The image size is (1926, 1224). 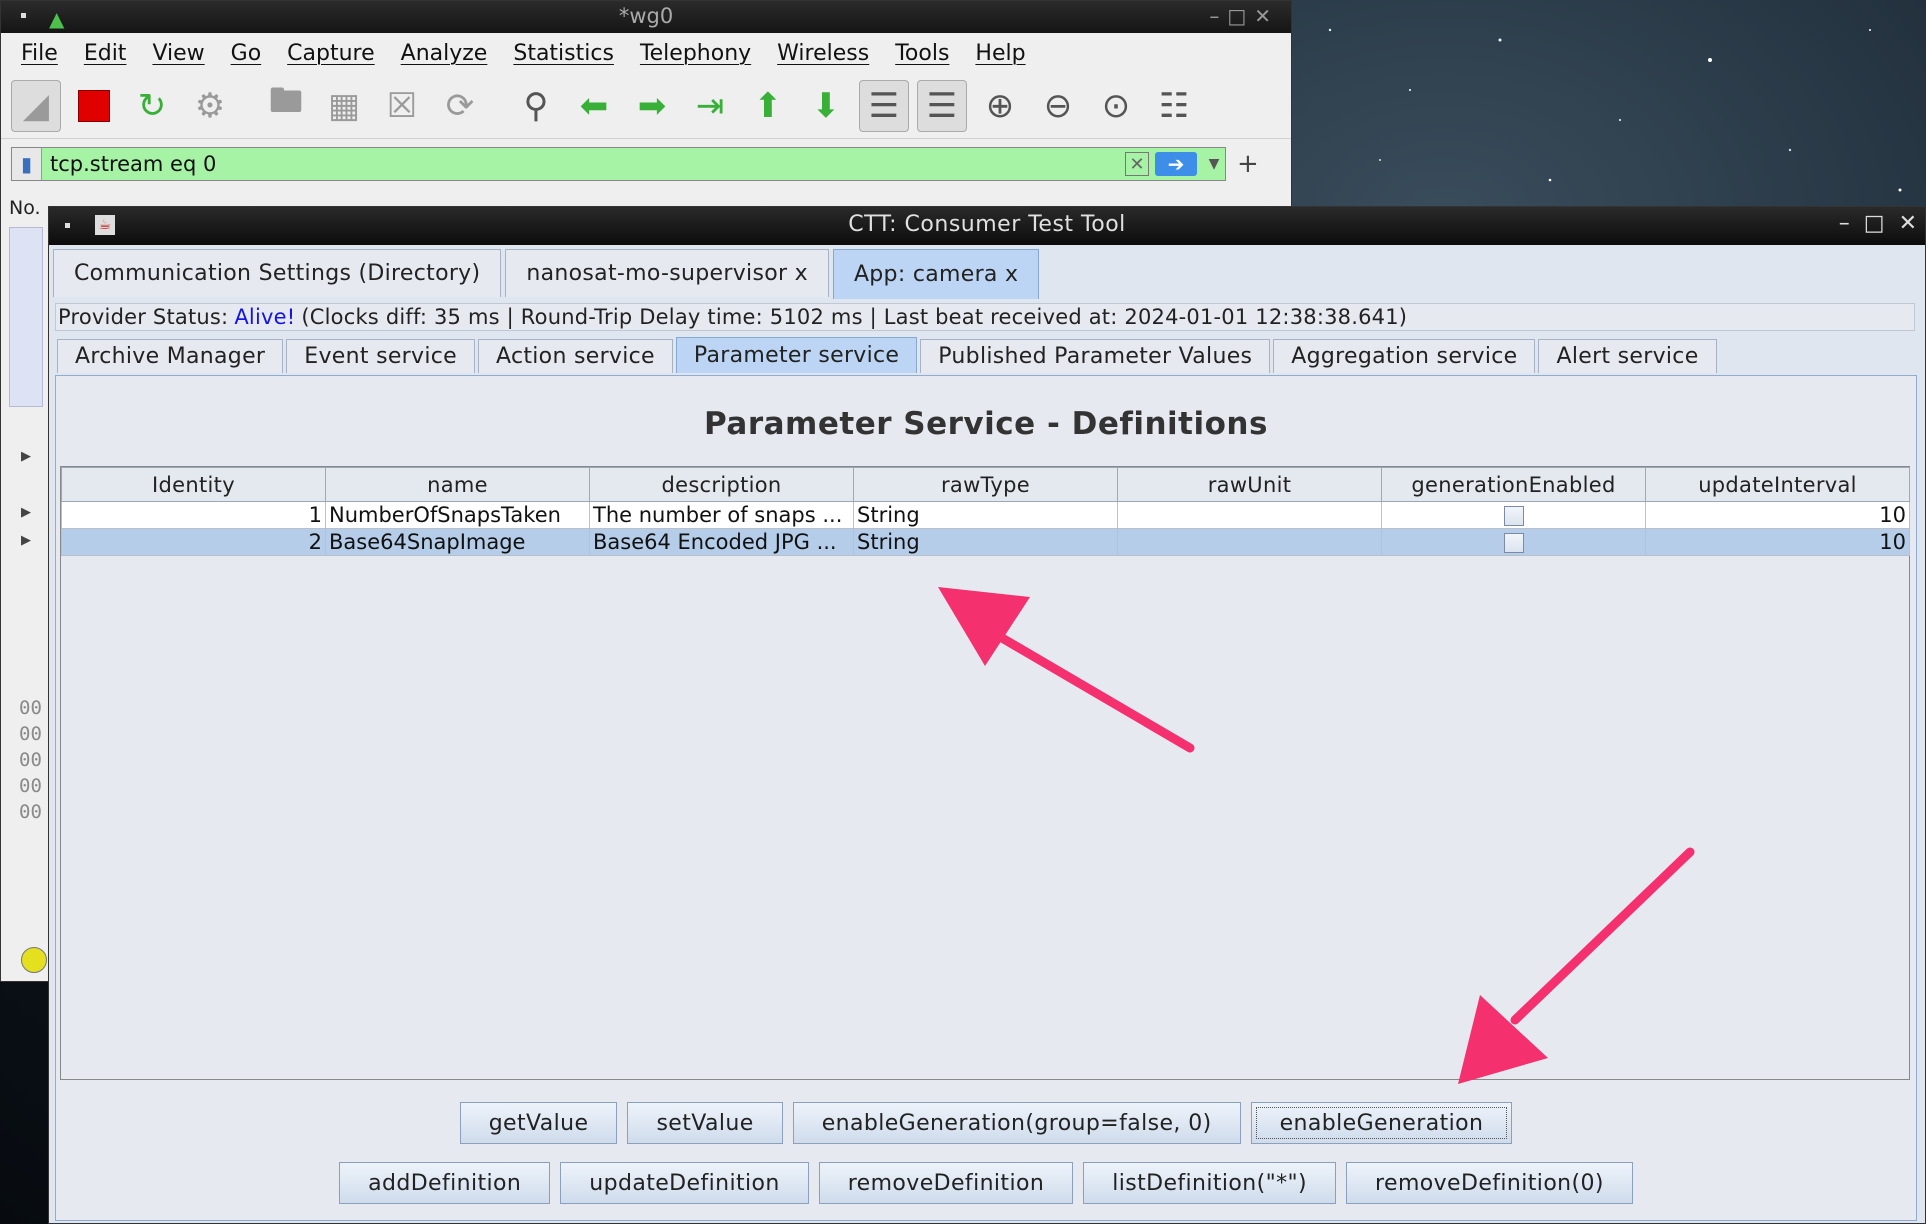 I want to click on set-value-button: setValue, so click(x=705, y=1123).